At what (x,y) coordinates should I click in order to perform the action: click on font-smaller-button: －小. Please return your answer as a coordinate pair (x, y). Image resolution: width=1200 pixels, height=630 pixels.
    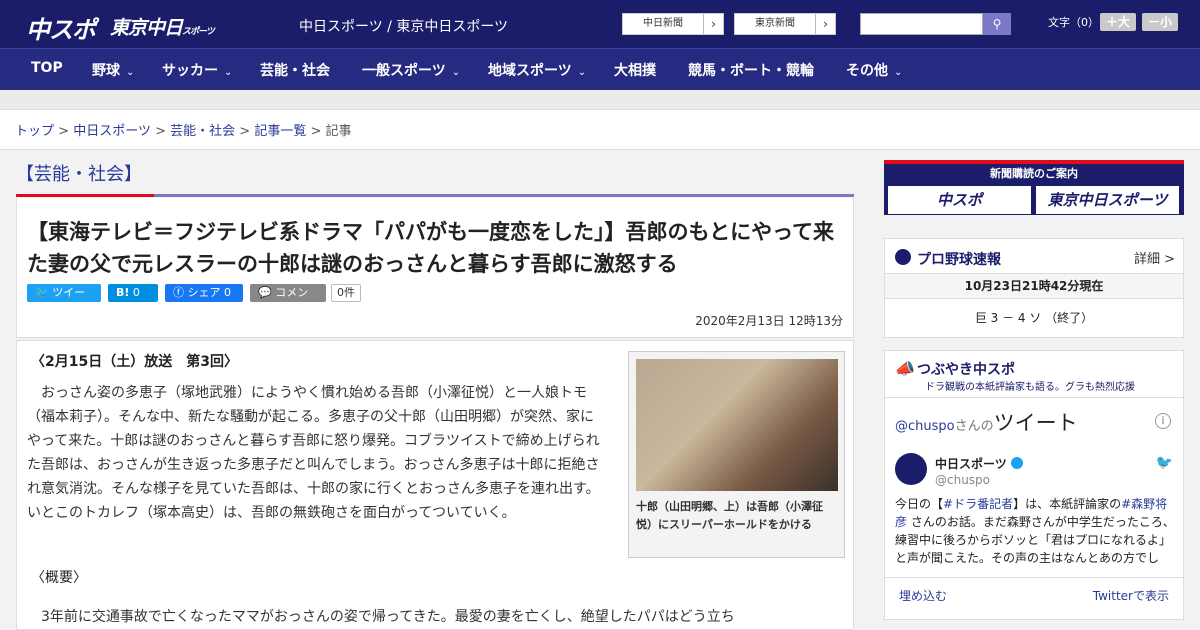
    Looking at the image, I should click on (1160, 22).